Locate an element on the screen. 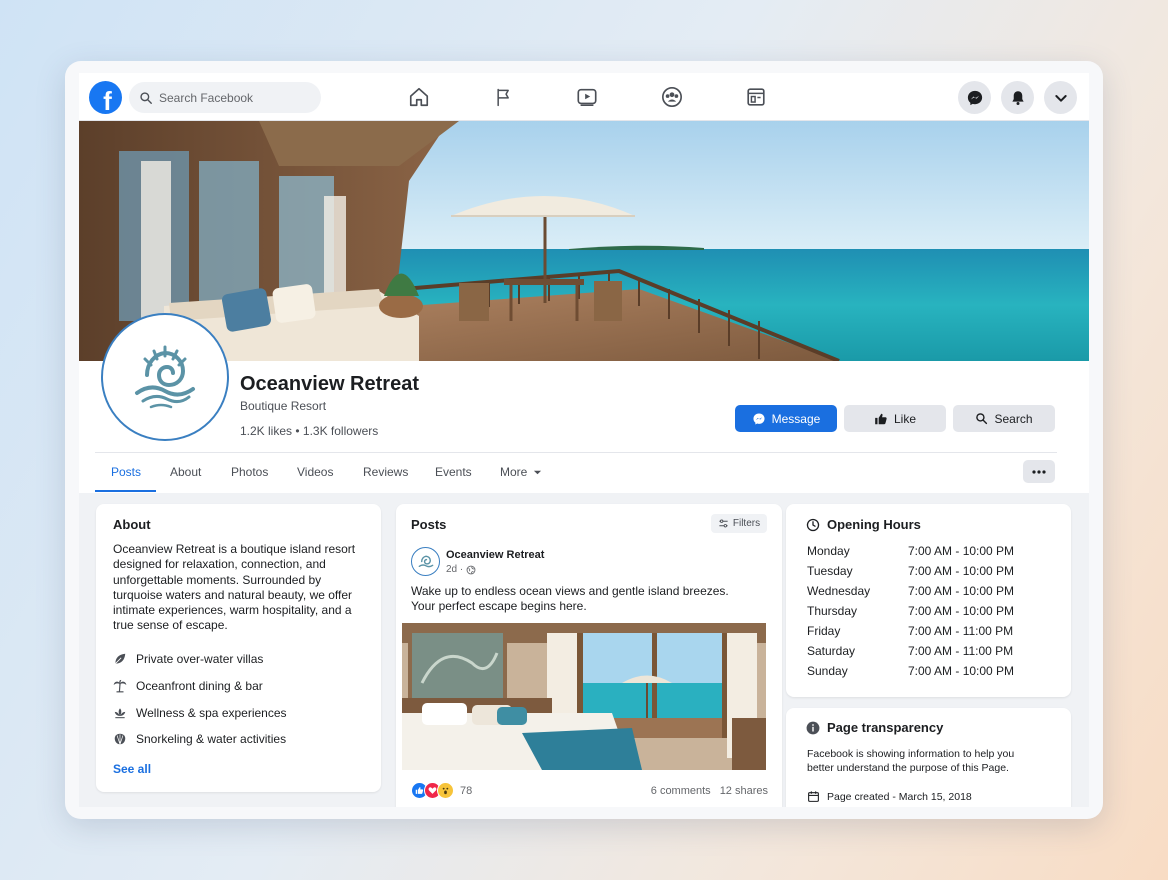  feature-item: Oceanfront dining & bar is located at coordinates (188, 686).